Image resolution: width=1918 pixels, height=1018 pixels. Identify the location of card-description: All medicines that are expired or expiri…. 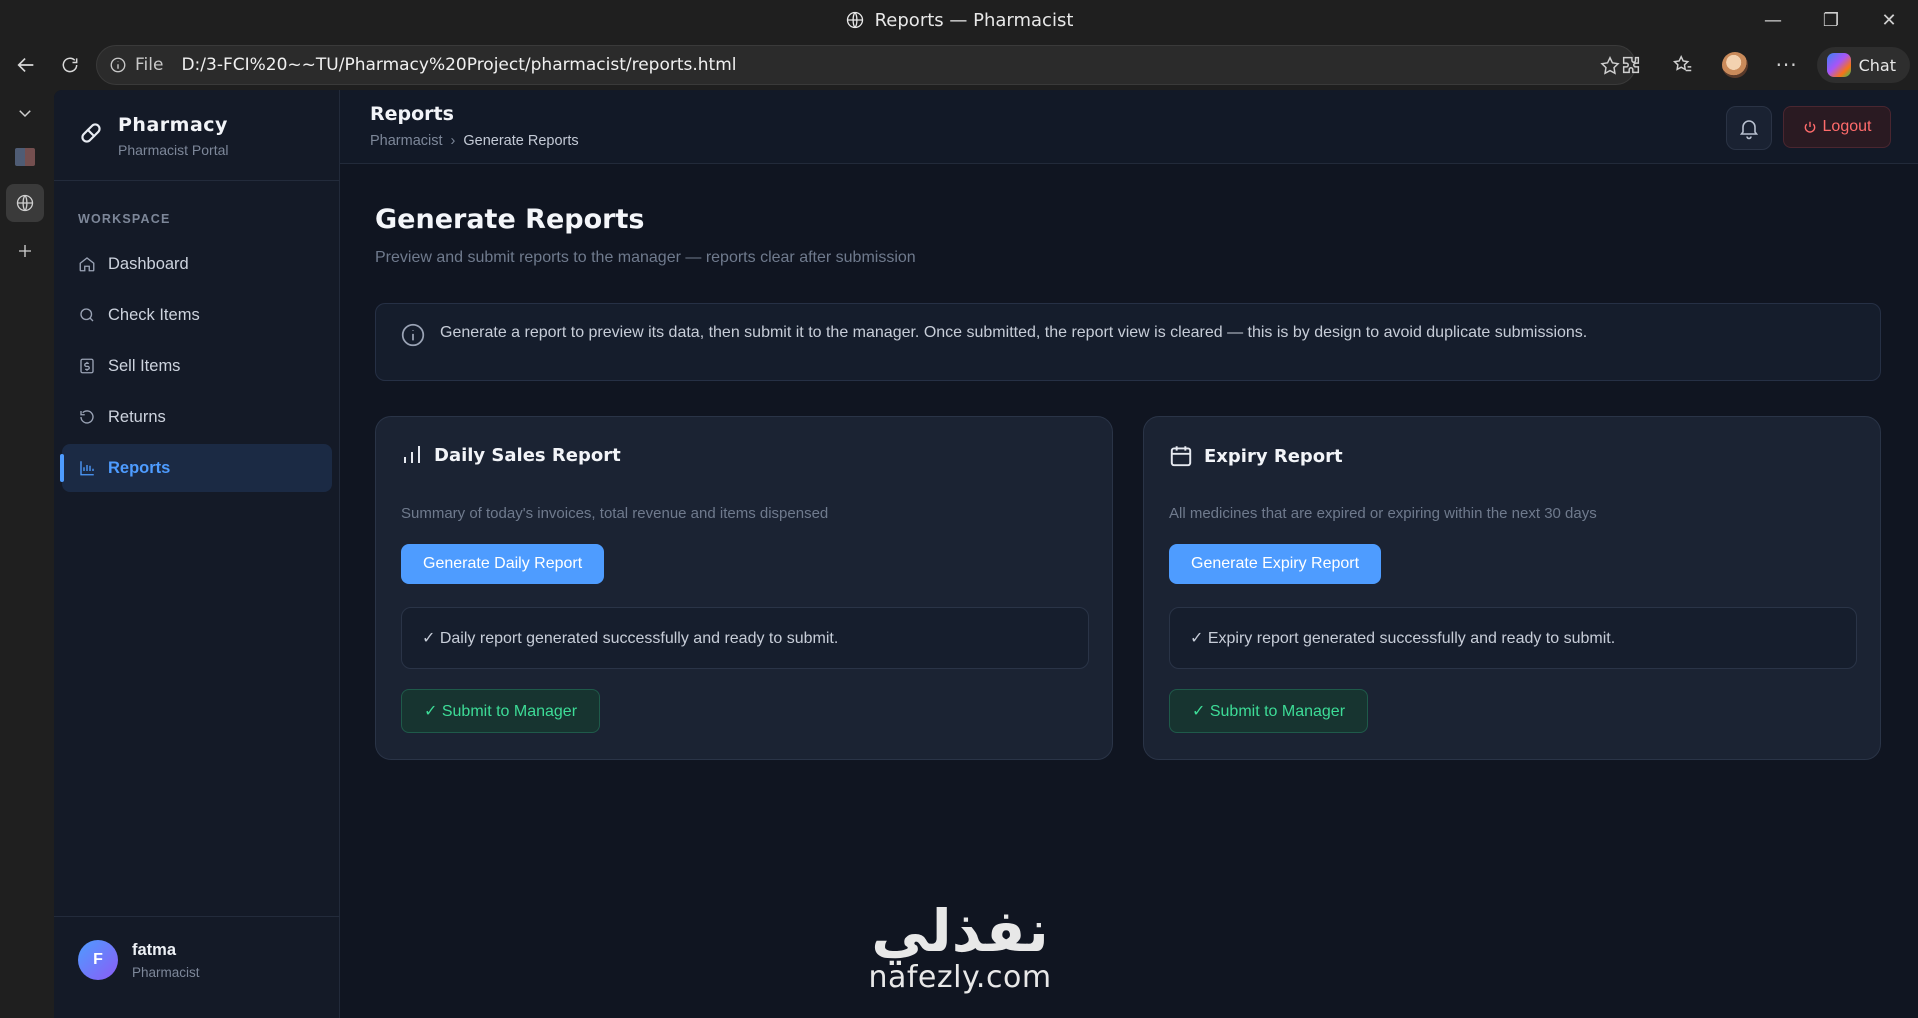
(1383, 513).